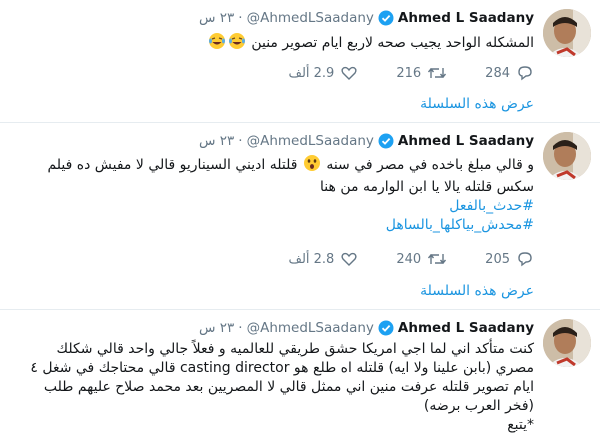 The image size is (600, 442). What do you see at coordinates (497, 73) in the screenshot?
I see `reply-count: 284` at bounding box center [497, 73].